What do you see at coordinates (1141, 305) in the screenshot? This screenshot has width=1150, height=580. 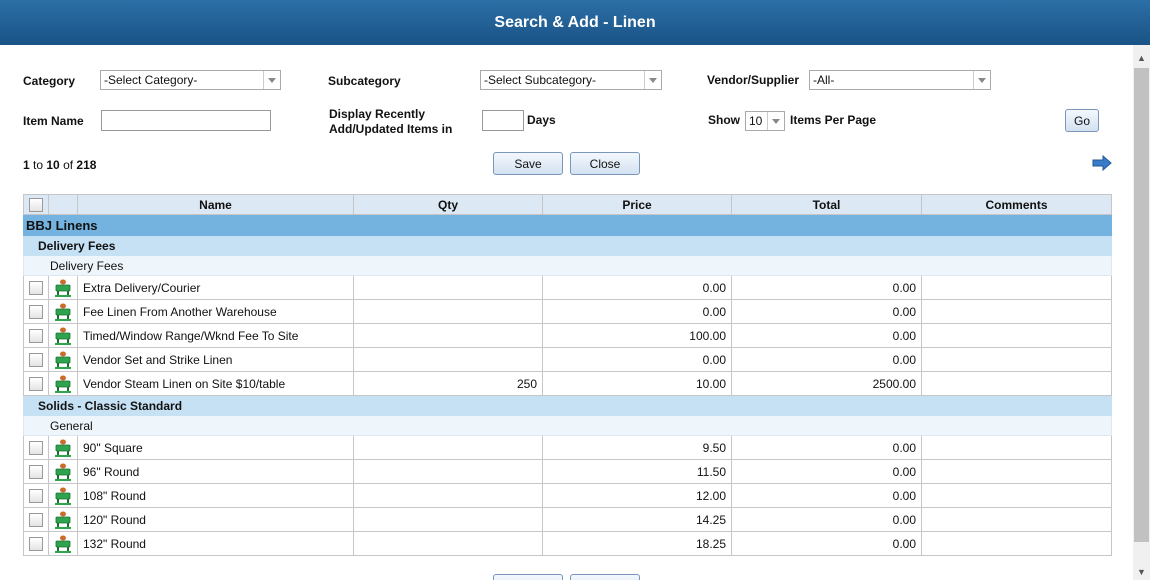 I see `scrollbar-thumb` at bounding box center [1141, 305].